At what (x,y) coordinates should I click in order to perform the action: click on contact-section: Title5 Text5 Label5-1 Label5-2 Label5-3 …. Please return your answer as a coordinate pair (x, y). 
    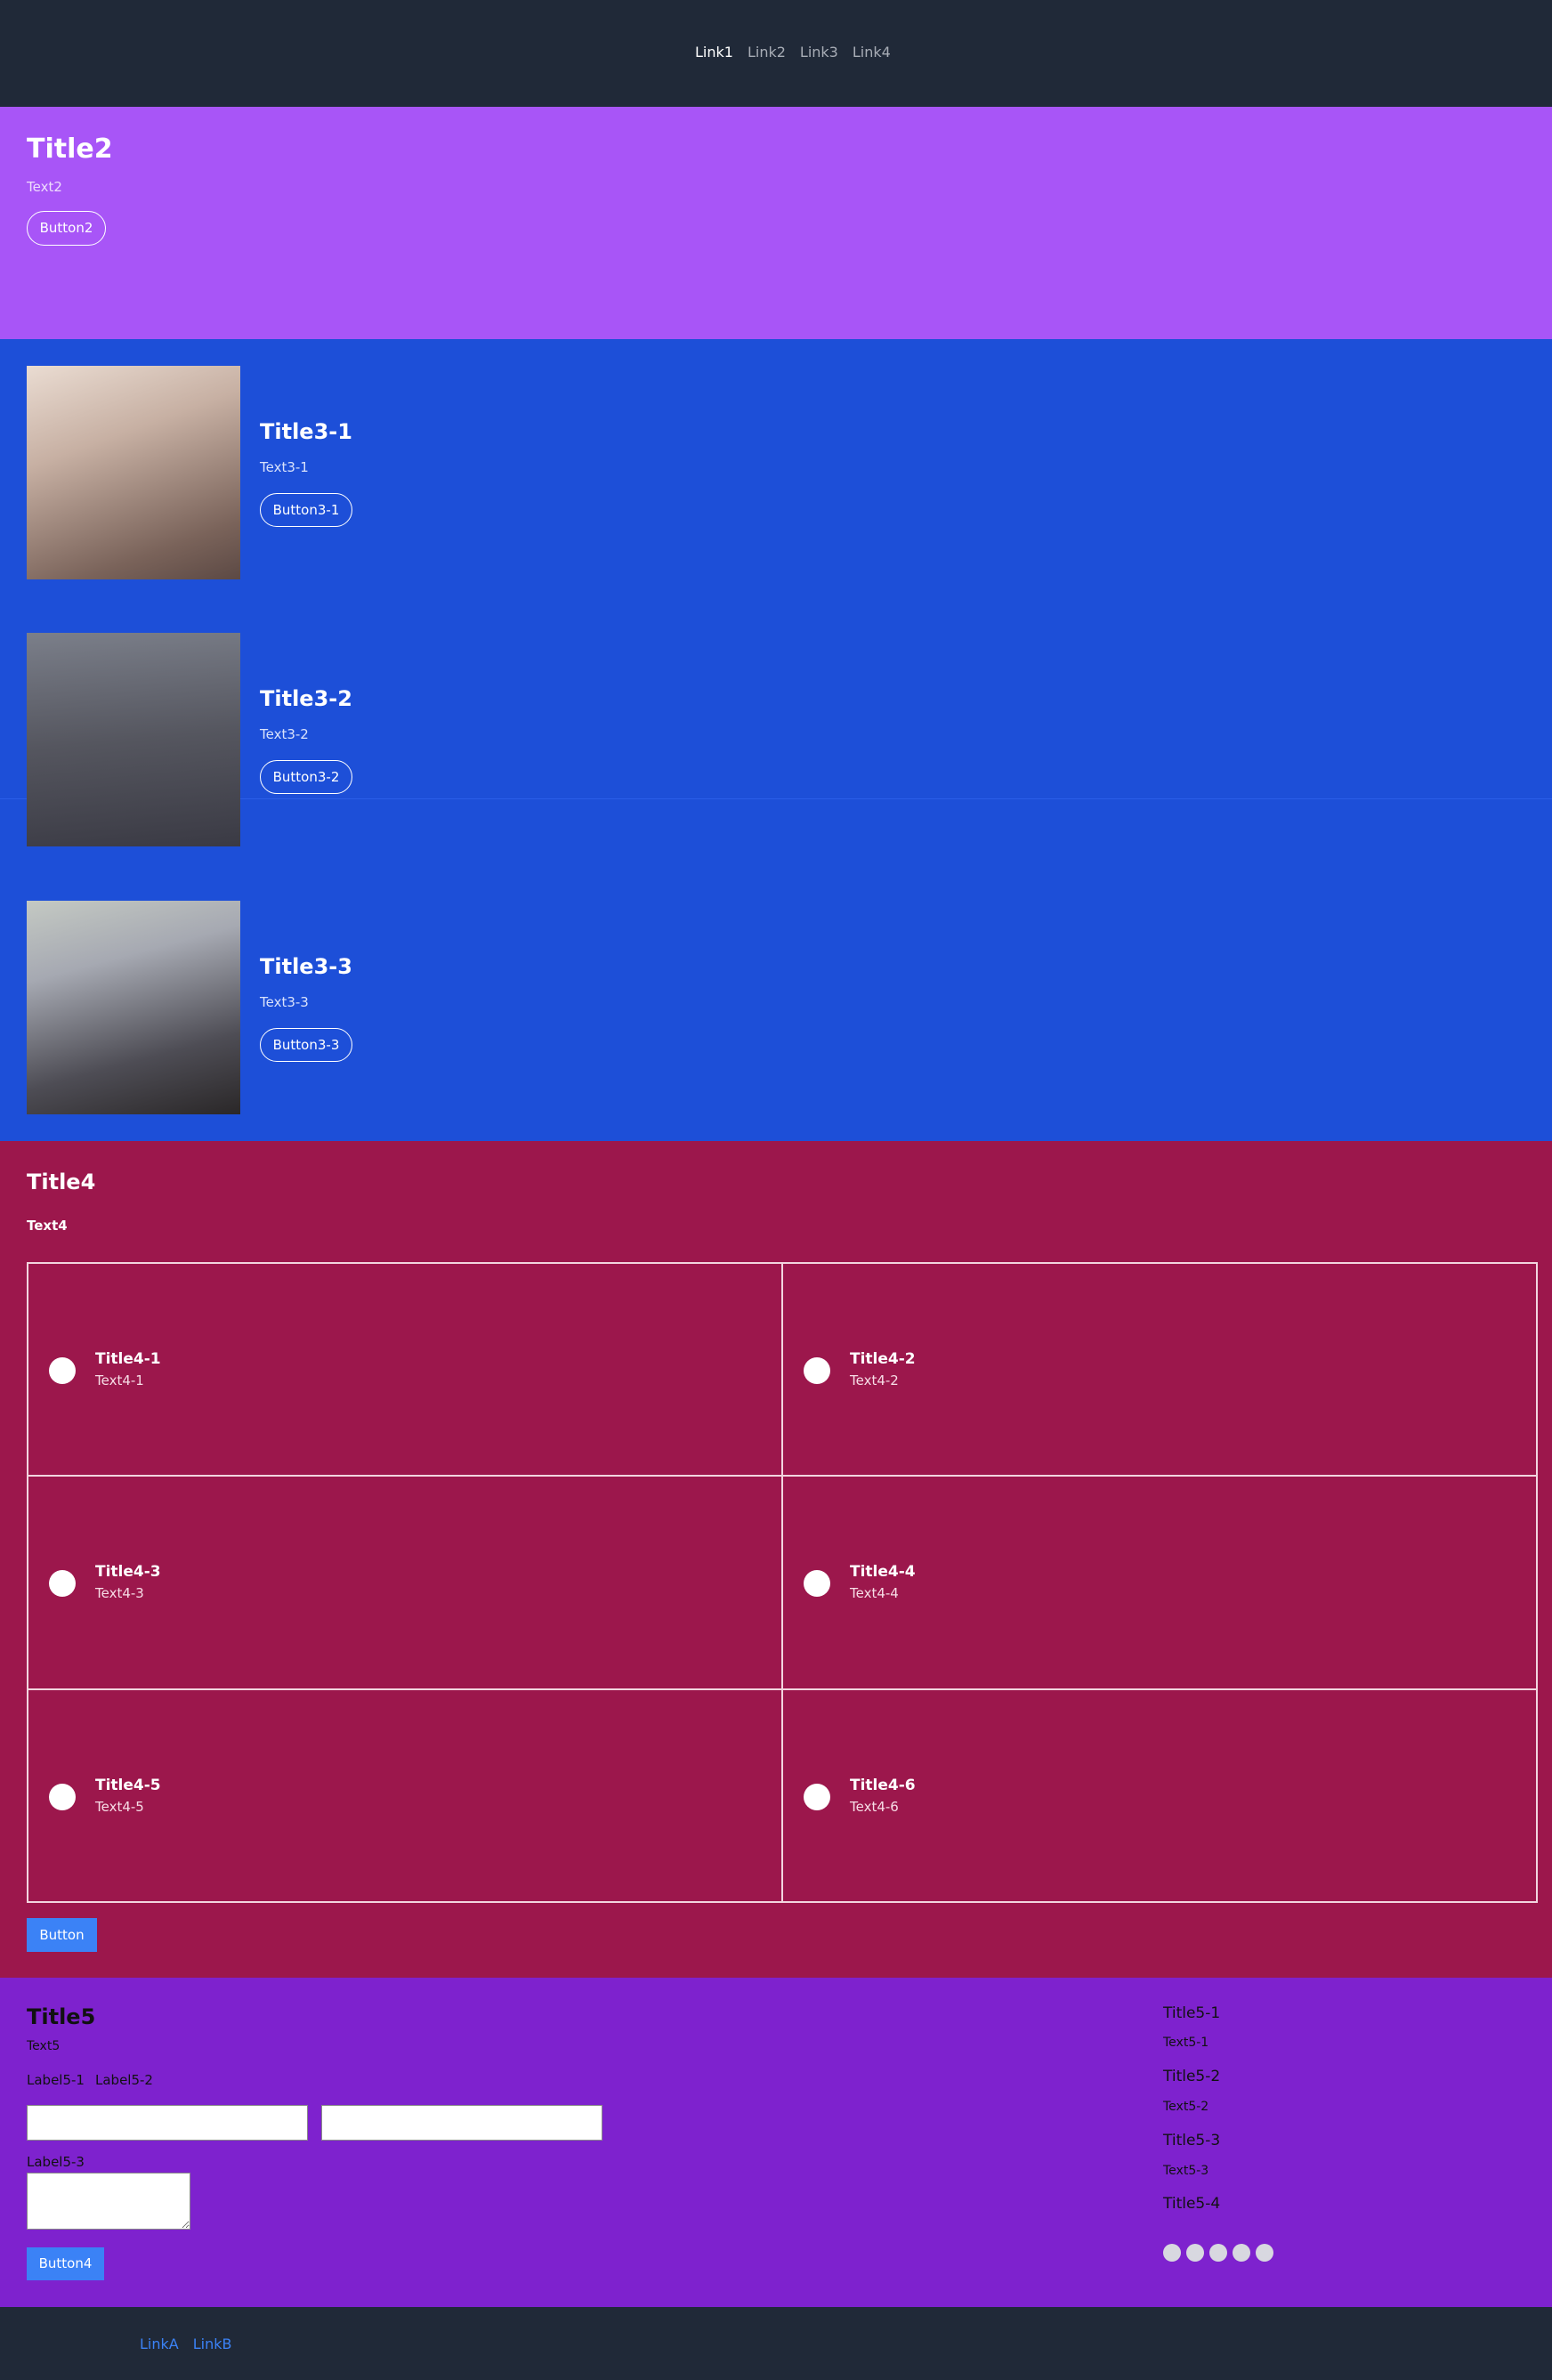
    Looking at the image, I should click on (776, 2142).